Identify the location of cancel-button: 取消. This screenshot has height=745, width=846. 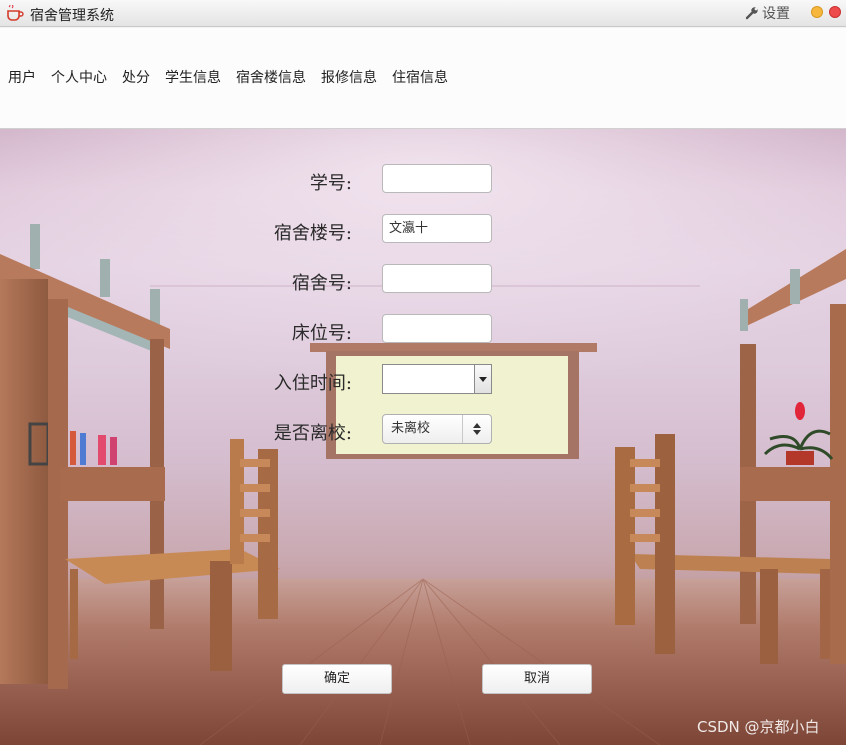
(537, 679).